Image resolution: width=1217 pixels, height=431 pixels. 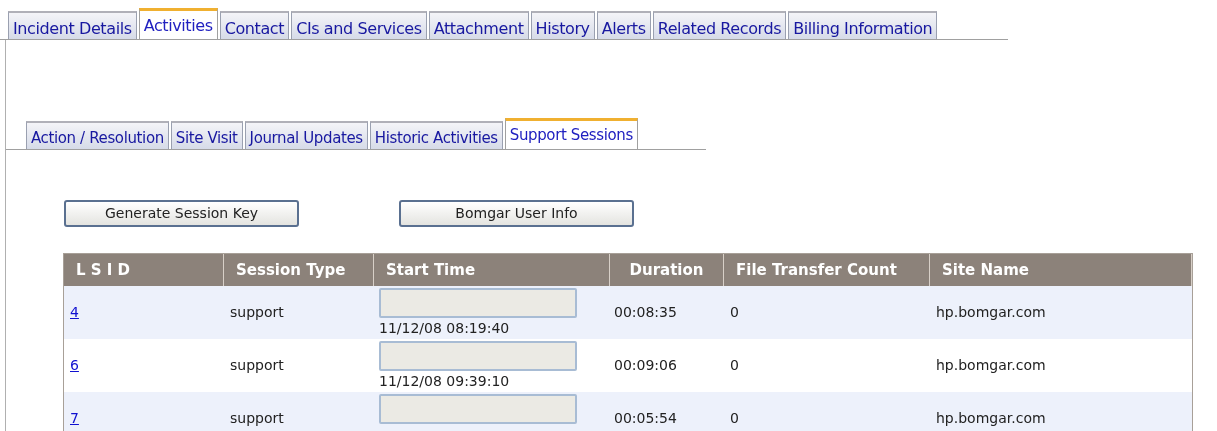 What do you see at coordinates (431, 270) in the screenshot?
I see `column-header: Start Time` at bounding box center [431, 270].